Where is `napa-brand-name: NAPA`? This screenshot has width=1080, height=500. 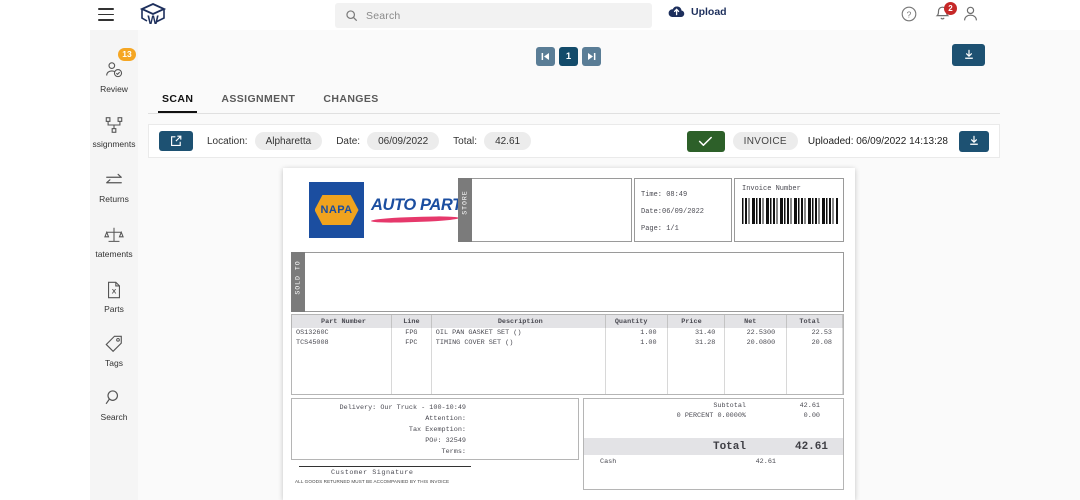 napa-brand-name: NAPA is located at coordinates (336, 210).